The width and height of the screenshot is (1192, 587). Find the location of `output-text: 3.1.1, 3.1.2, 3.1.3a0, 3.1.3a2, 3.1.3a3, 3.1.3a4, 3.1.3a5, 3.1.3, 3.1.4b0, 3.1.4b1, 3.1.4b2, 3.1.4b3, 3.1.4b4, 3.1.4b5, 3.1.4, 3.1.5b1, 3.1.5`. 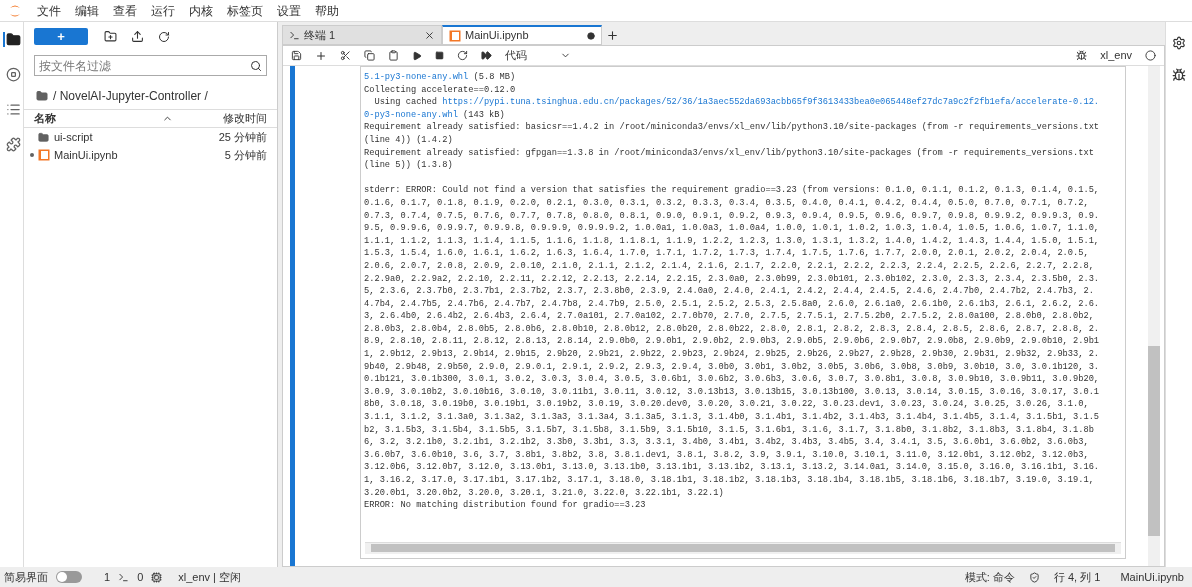

output-text: 3.1.1, 3.1.2, 3.1.3a0, 3.1.3a2, 3.1.3a3, 3.1.3a4, 3.1.3a5, 3.1.3, 3.1.4b0, 3.1.4b1, 3.1.4b2, 3.1.4b3, 3.1.4b4, 3.1.4b5, 3.1.4, 3.1.5b1, 3.1.5 is located at coordinates (732, 417).